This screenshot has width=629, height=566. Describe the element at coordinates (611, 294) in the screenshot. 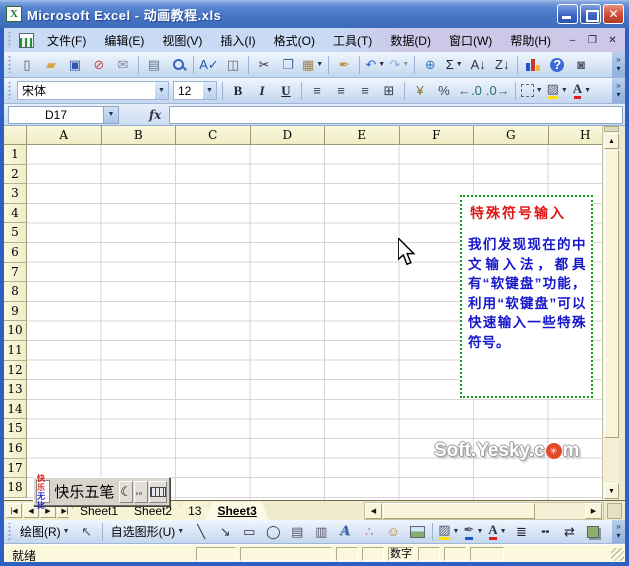

I see `vertical-scroll-thumb` at that location.